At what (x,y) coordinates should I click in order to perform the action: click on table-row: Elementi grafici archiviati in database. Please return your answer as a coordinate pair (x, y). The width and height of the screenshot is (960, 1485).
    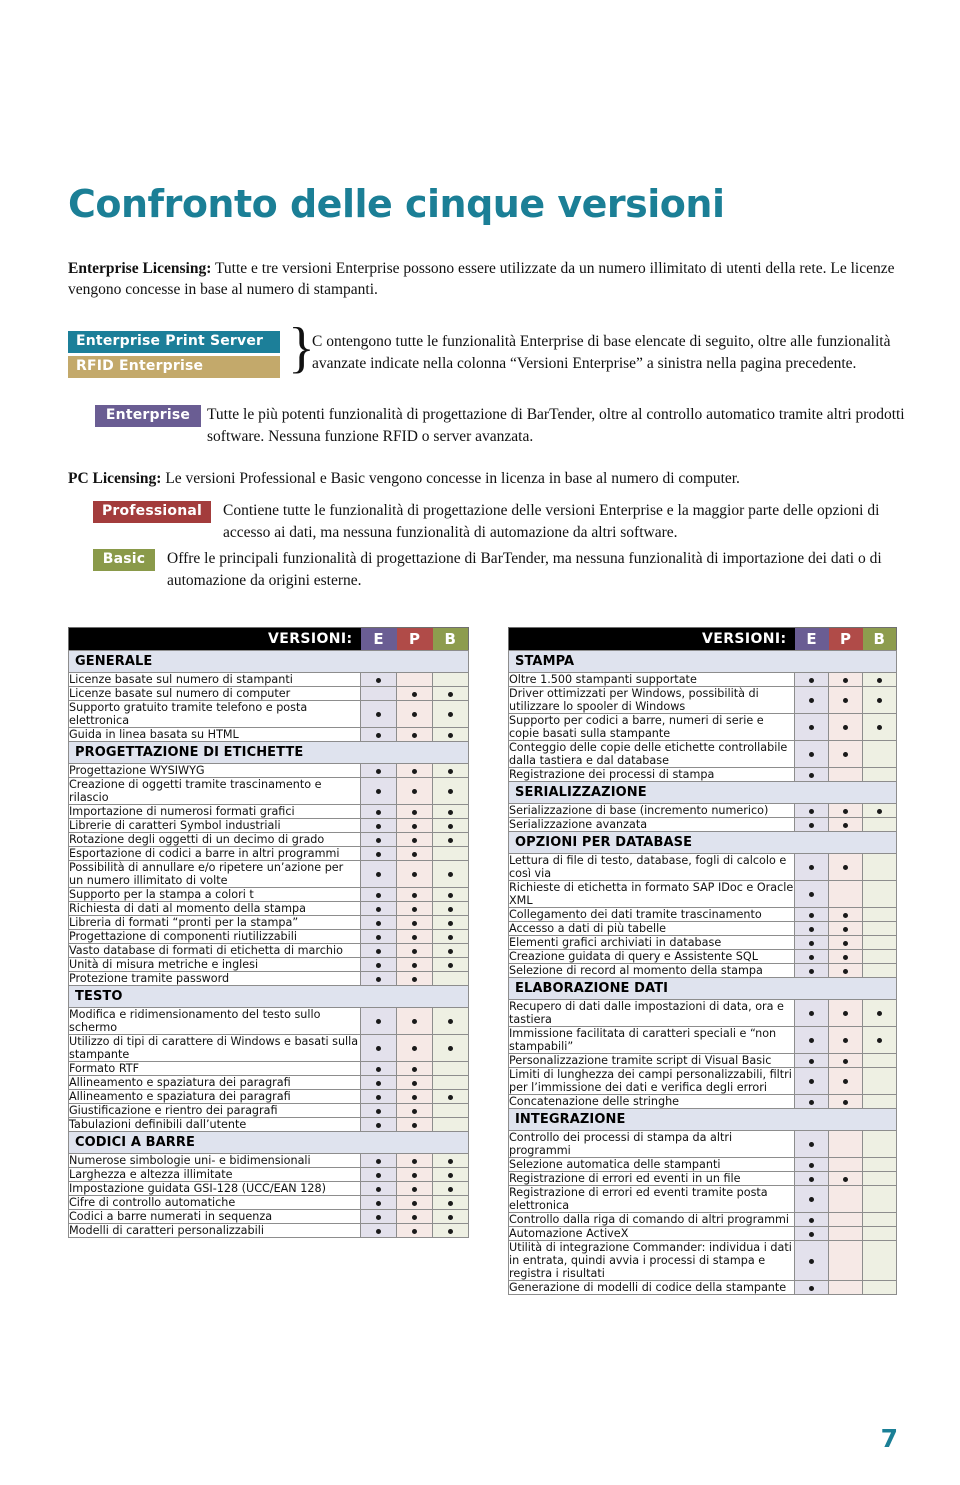
    Looking at the image, I should click on (702, 942).